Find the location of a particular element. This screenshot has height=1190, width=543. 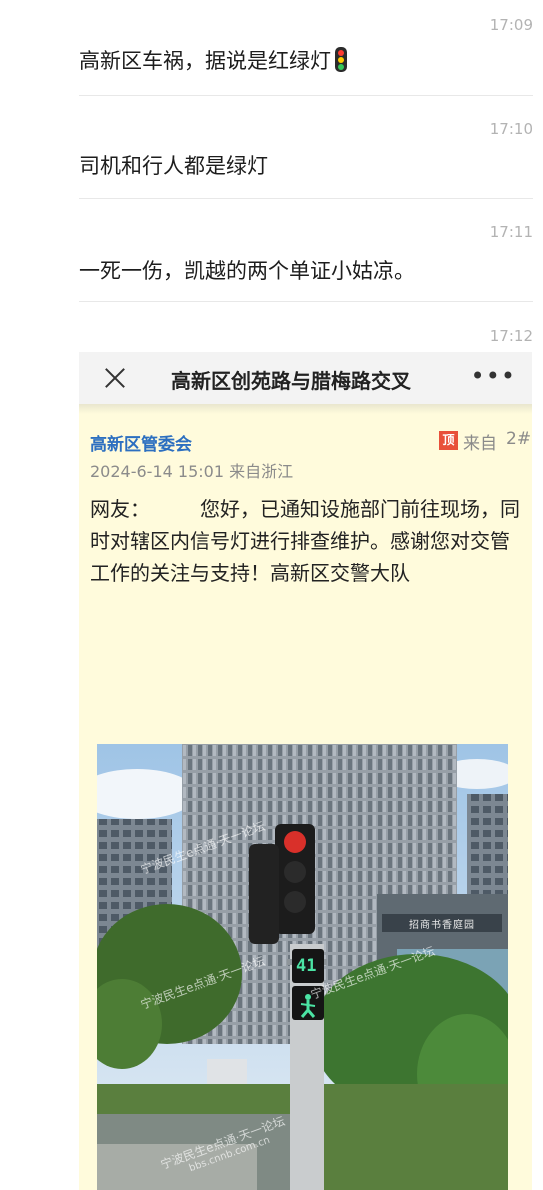

webview-top-bar: 高新区创苑路与腊梅路交叉 ••• is located at coordinates (305, 378).